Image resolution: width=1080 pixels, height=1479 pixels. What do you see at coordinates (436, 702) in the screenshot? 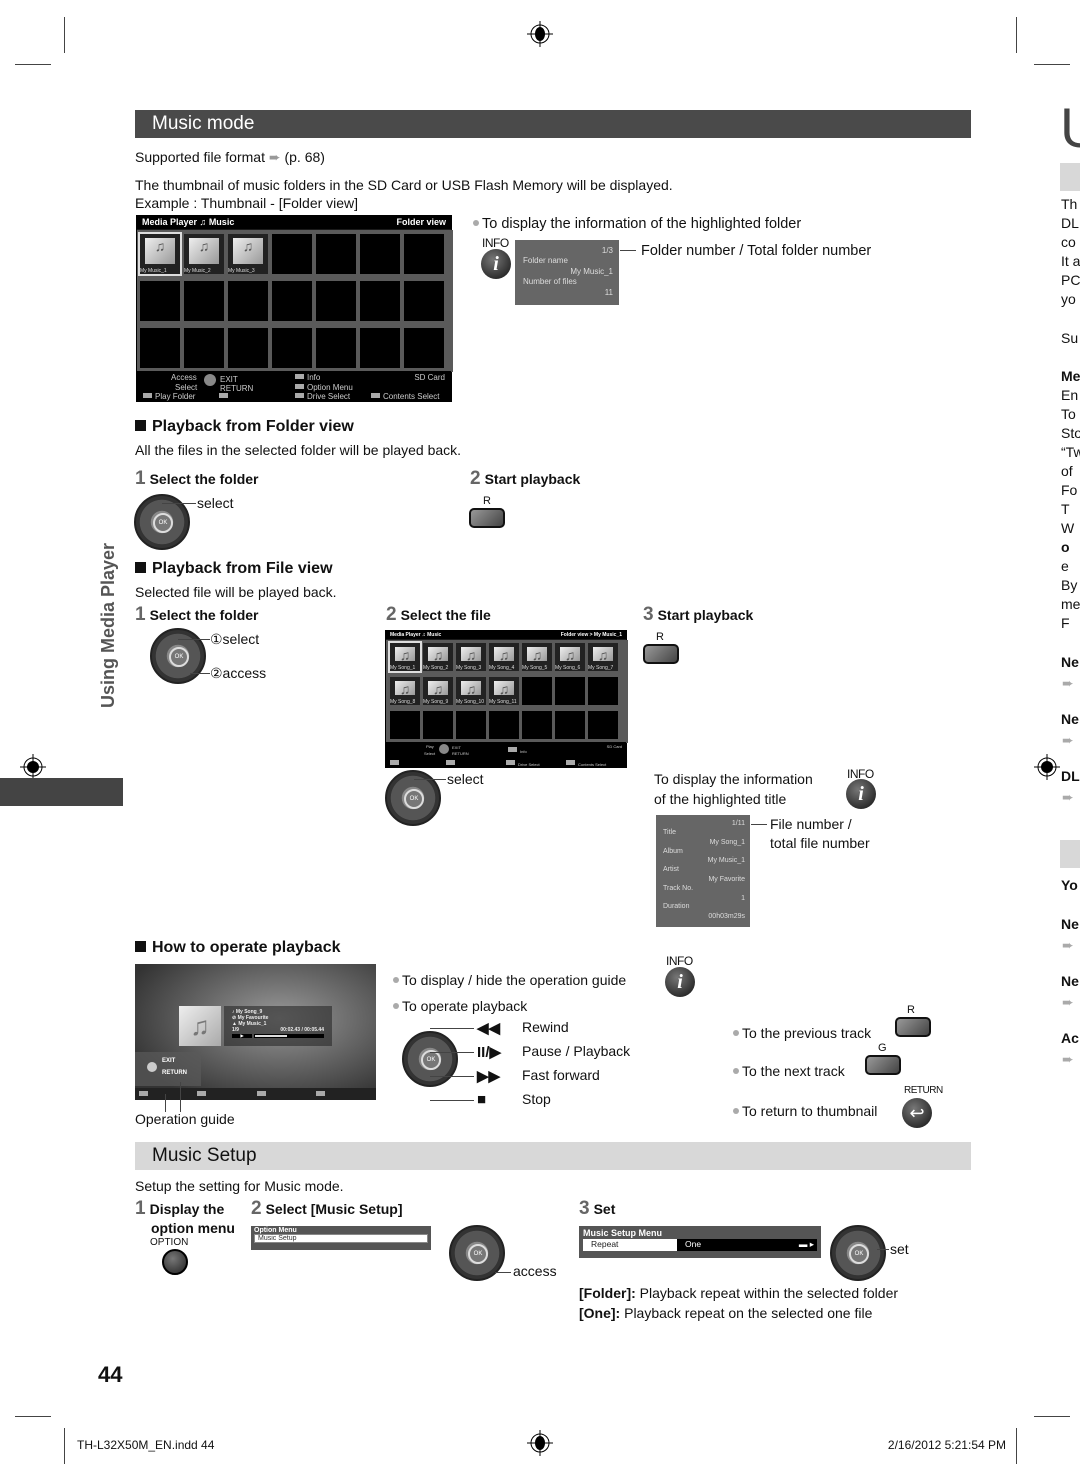
I see `thumbnail-caption: My Song_9` at bounding box center [436, 702].